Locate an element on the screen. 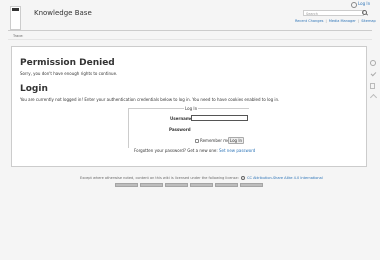 The width and height of the screenshot is (380, 260). search-icon is located at coordinates (365, 13).